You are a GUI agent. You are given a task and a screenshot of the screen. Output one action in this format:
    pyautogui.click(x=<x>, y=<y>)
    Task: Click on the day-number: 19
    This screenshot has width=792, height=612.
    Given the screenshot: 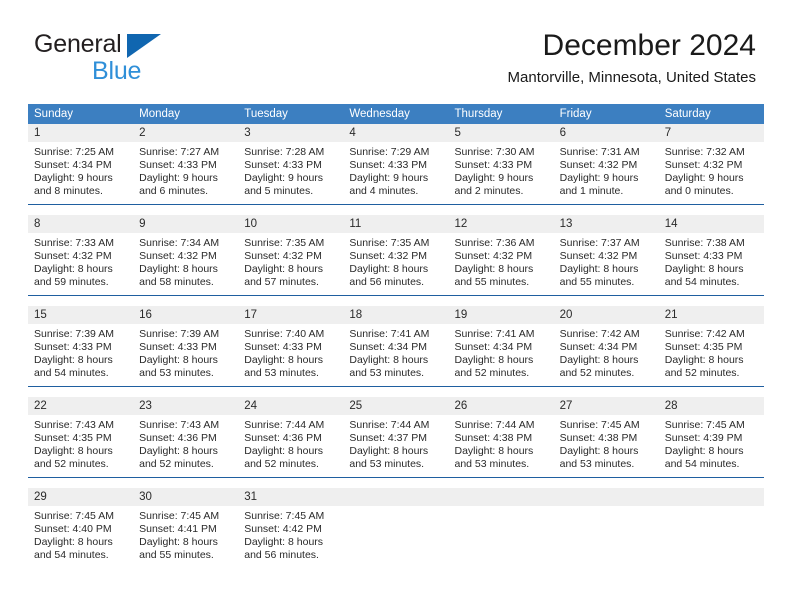 What is the action you would take?
    pyautogui.click(x=501, y=315)
    